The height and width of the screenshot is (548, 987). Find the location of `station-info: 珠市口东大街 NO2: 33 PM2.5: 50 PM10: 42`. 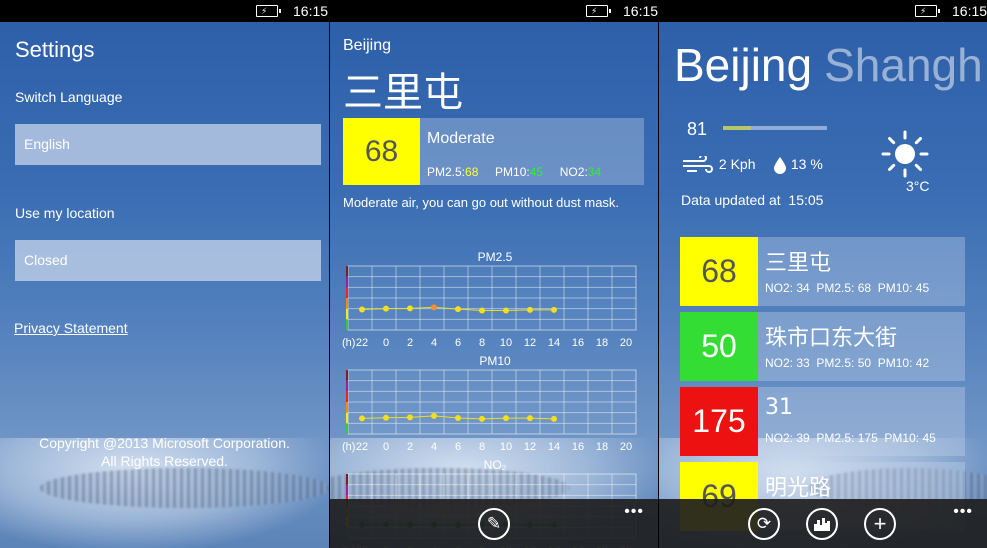

station-info: 珠市口东大街 NO2: 33 PM2.5: 50 PM10: 42 is located at coordinates (861, 346).